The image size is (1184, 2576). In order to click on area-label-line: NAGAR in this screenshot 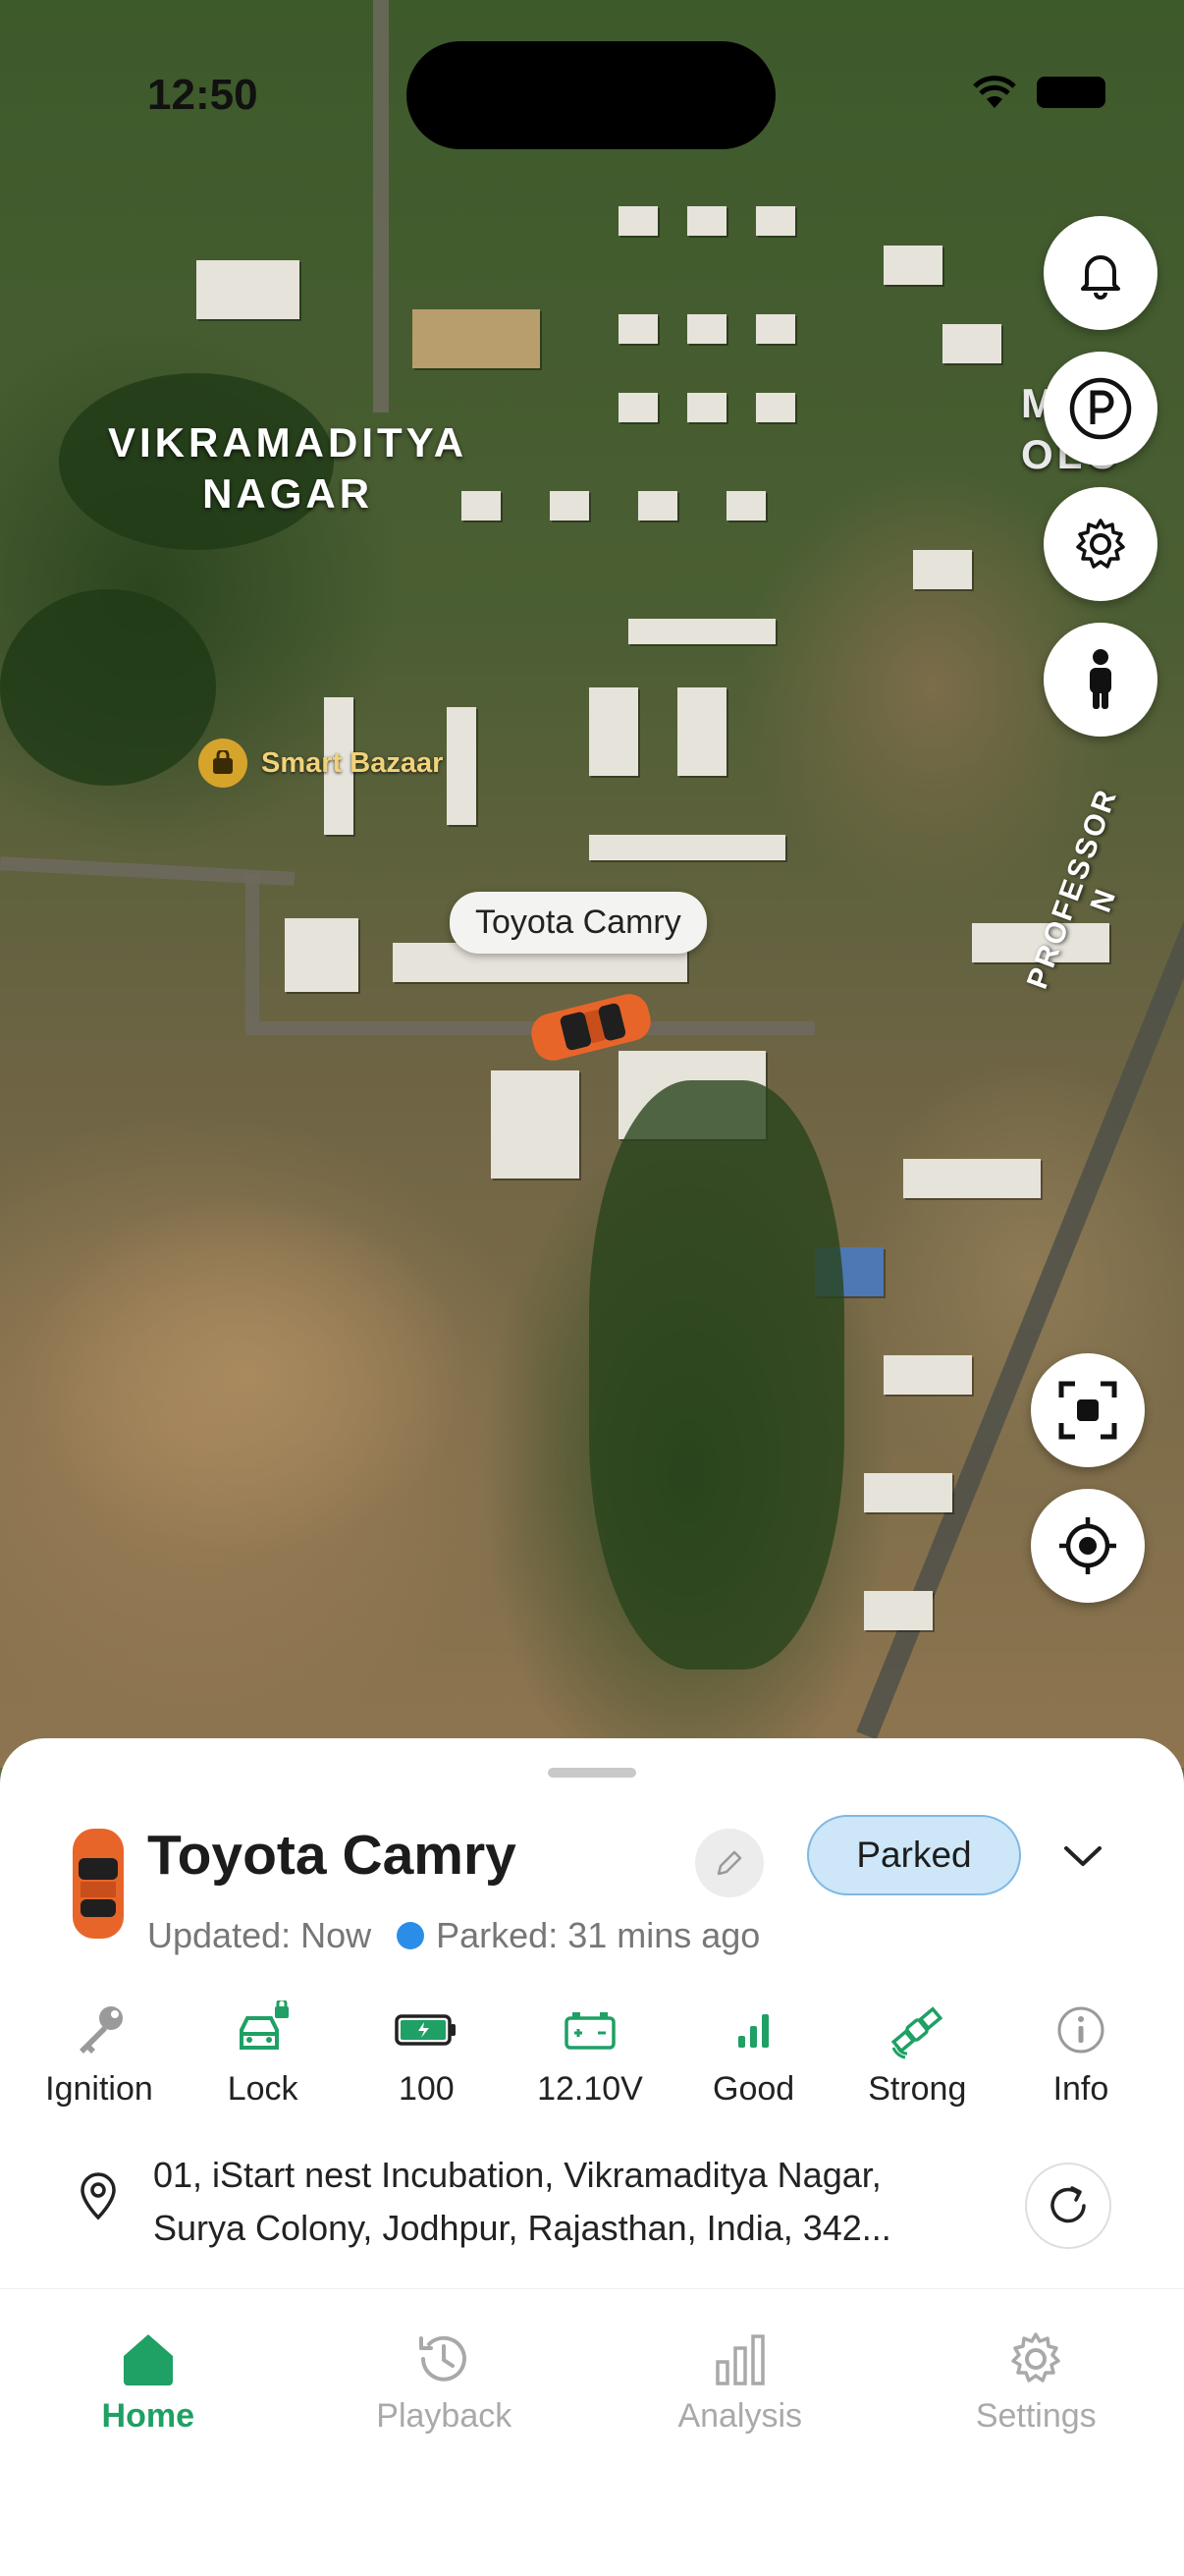, I will do `click(287, 494)`.